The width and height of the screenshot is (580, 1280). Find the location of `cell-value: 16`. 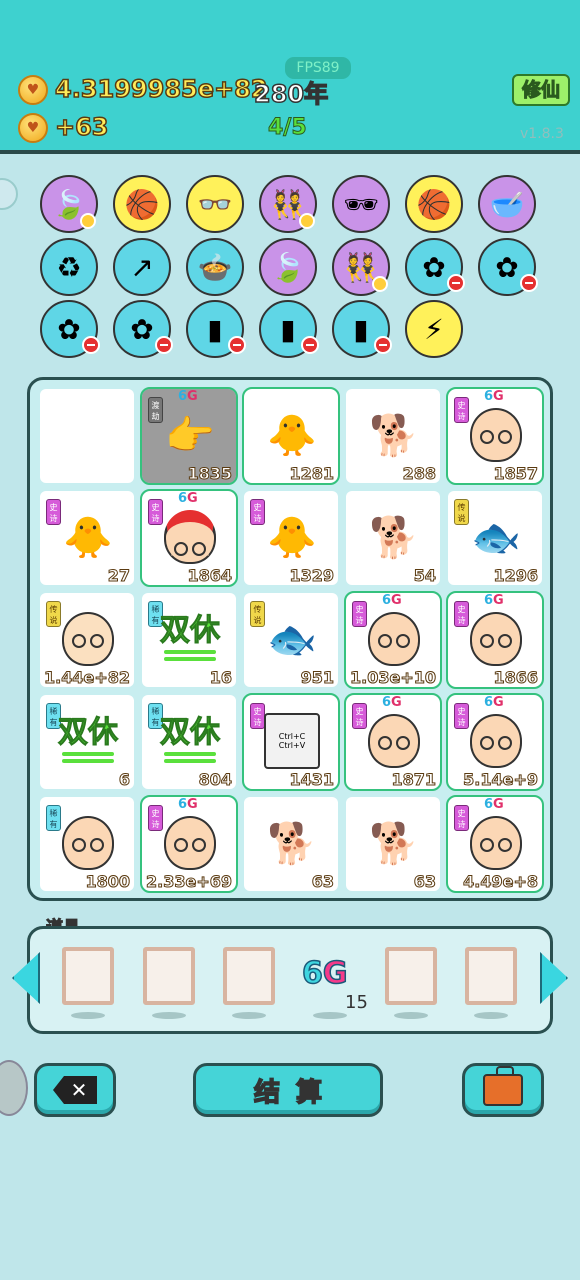

cell-value: 16 is located at coordinates (220, 678).